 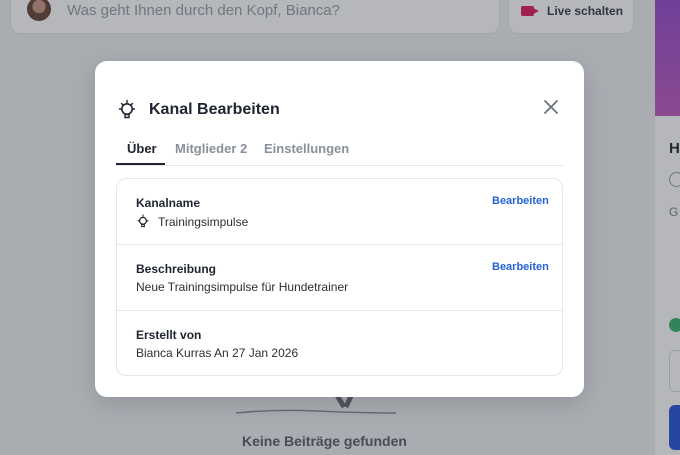 I want to click on edit-channel-name-link: Bearbeiten, so click(x=520, y=201).